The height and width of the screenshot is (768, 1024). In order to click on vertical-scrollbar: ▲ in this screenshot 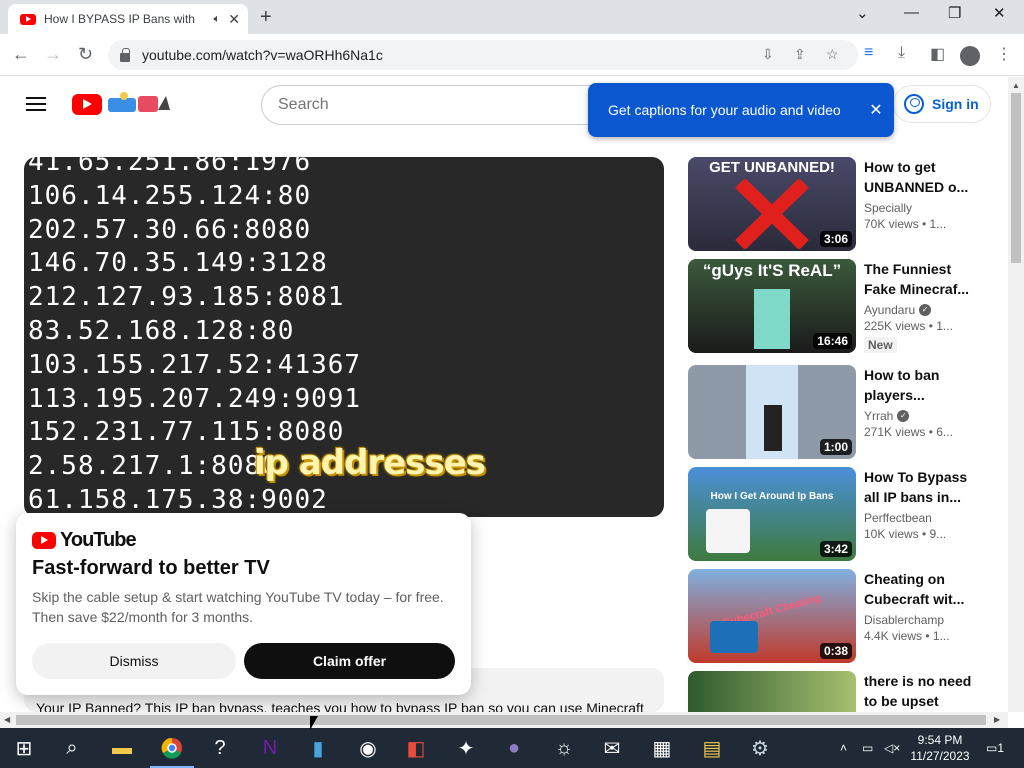, I will do `click(1016, 394)`.